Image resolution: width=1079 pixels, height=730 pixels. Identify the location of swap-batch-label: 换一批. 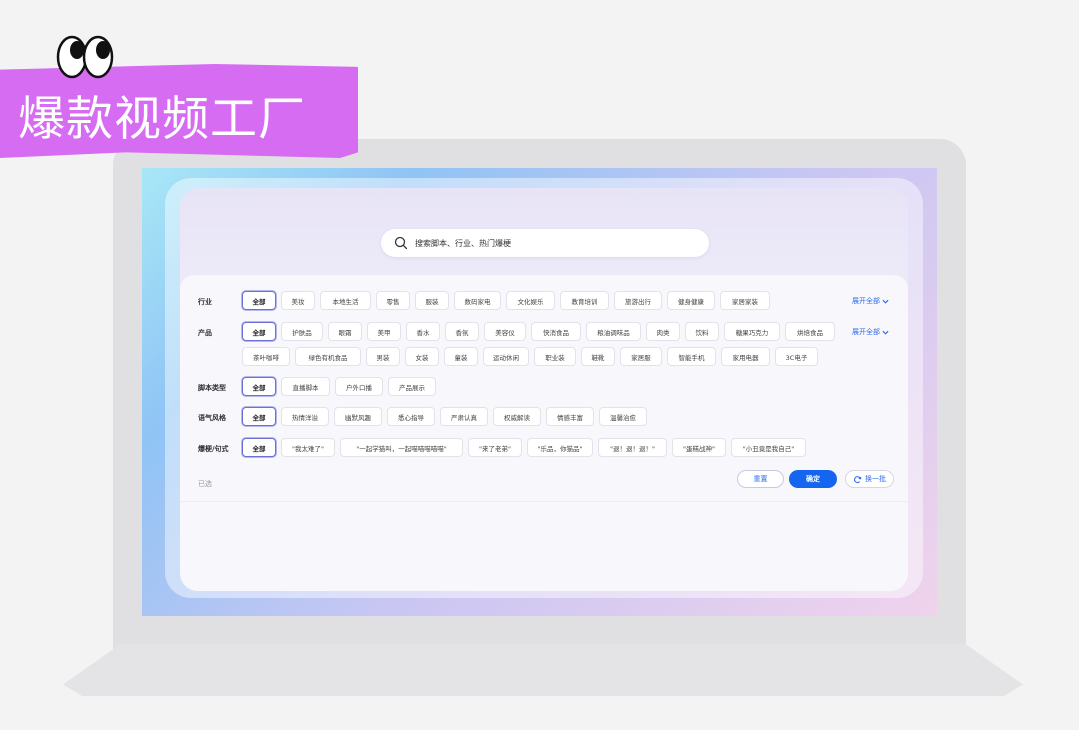
(875, 479).